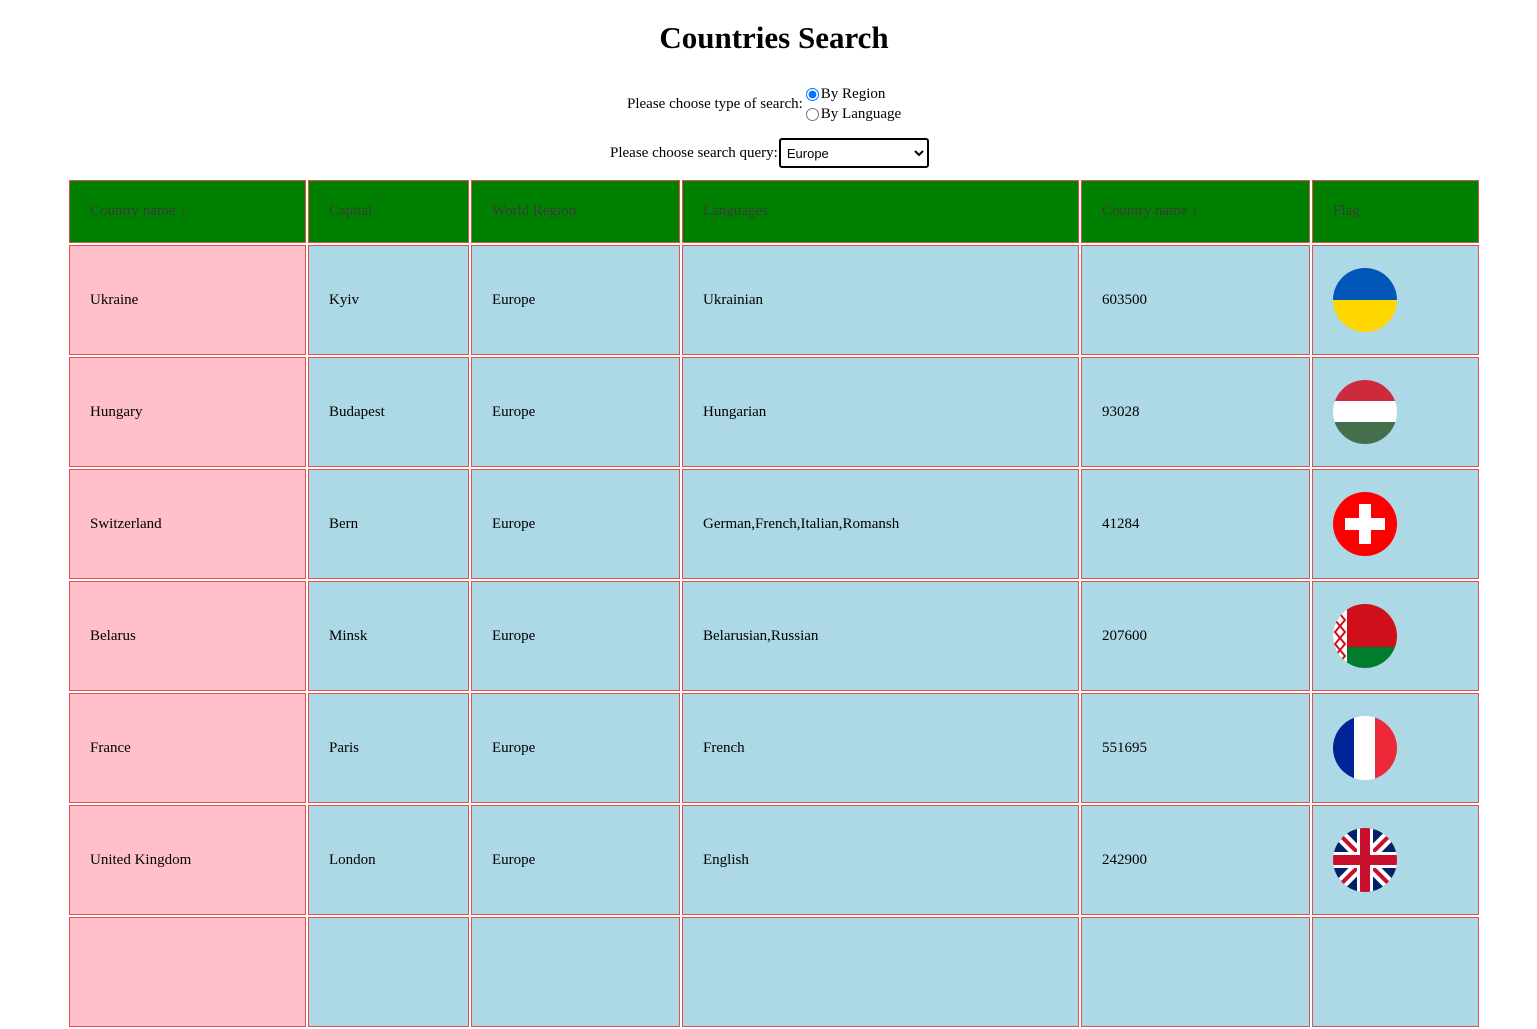 The width and height of the screenshot is (1537, 1029). I want to click on cell-area: 551695, so click(1195, 748).